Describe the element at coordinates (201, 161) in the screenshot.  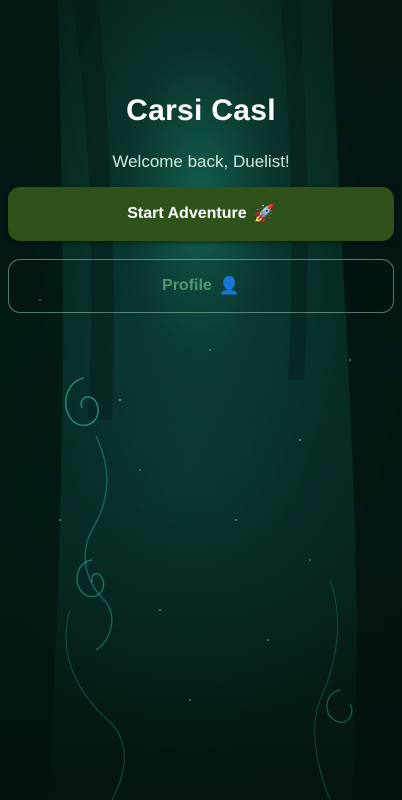
I see `welcome-message: Welcome back, Duelist!` at that location.